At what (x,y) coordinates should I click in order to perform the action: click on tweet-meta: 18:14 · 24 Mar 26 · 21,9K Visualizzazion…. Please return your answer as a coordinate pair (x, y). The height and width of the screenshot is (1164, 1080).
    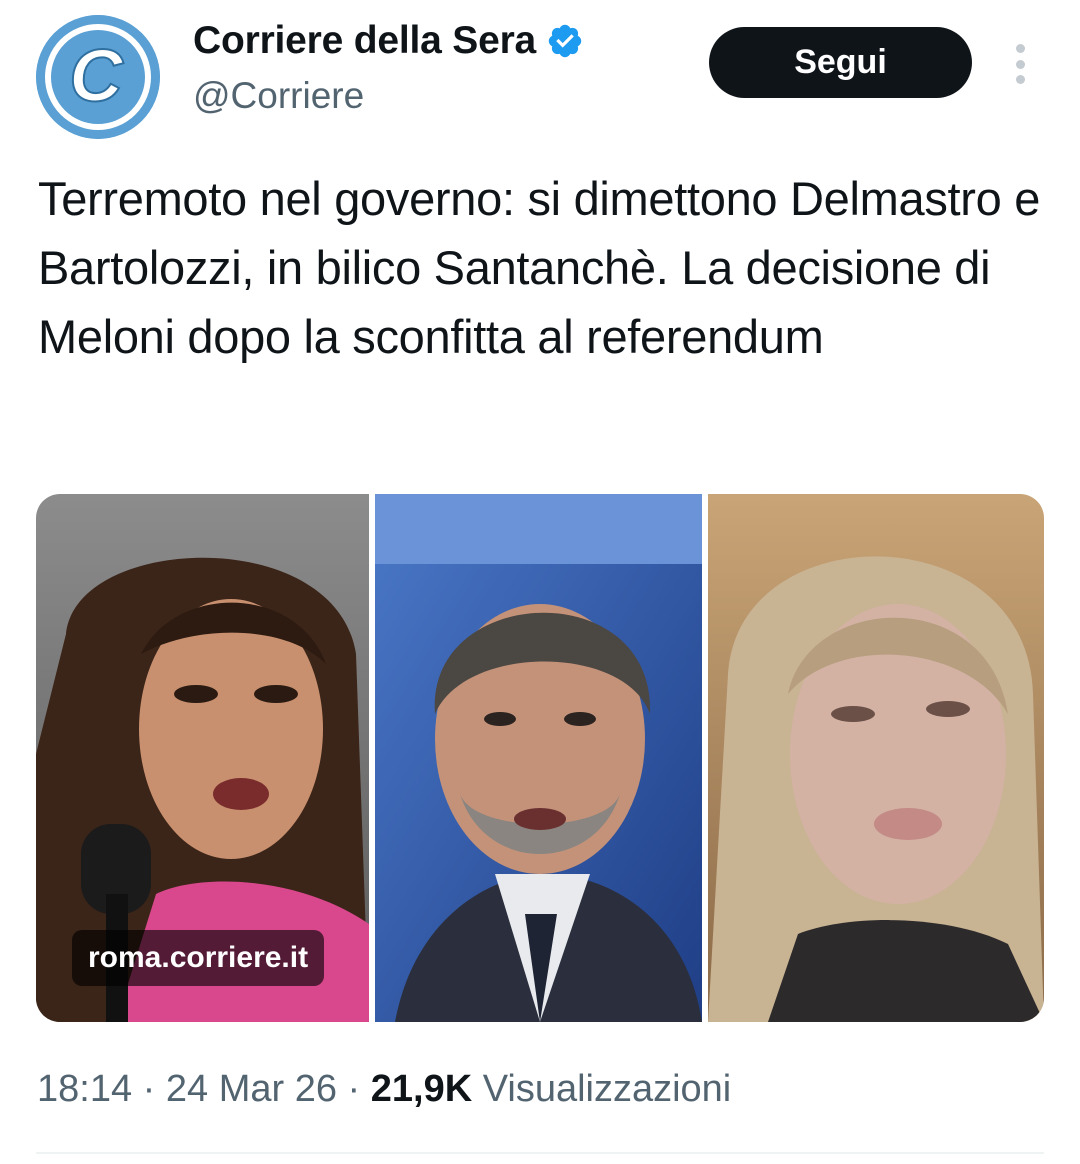
    Looking at the image, I should click on (384, 1089).